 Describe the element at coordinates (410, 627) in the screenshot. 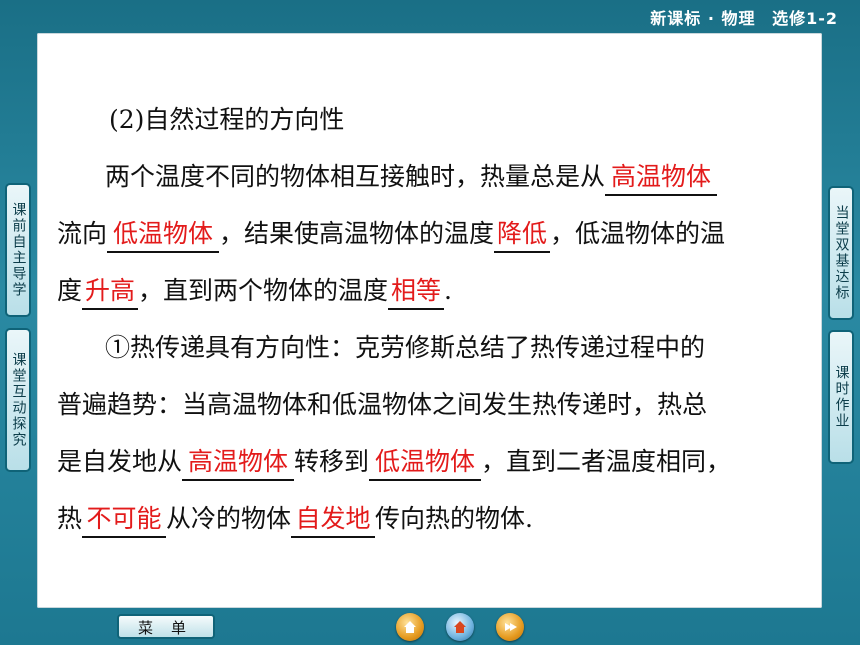

I see `home-icon` at that location.